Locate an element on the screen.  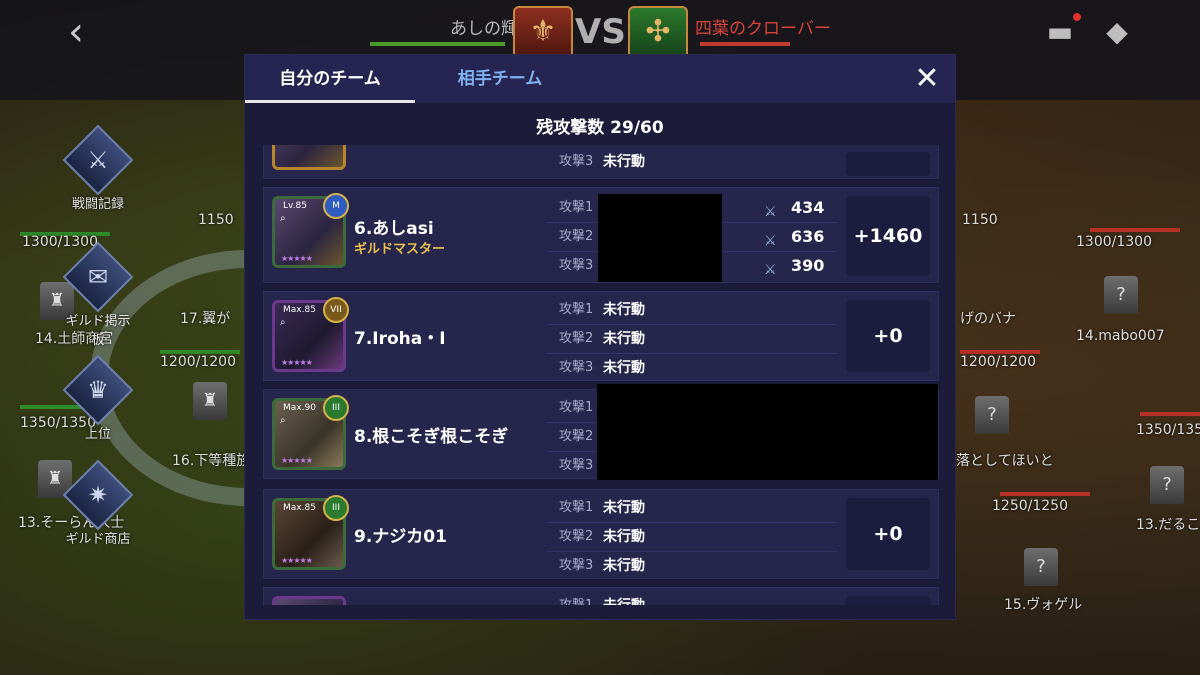
map-castle-label: 15.ヴォゲル is located at coordinates (1043, 605).